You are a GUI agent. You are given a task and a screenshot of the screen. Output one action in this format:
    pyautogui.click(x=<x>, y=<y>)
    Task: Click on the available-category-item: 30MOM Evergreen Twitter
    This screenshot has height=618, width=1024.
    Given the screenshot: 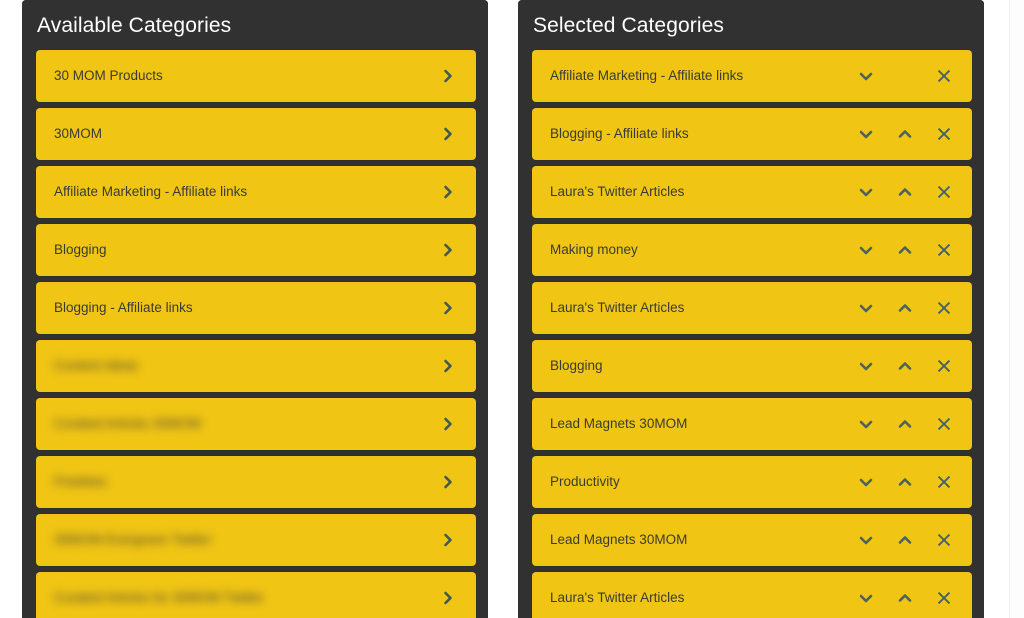 What is the action you would take?
    pyautogui.click(x=256, y=540)
    